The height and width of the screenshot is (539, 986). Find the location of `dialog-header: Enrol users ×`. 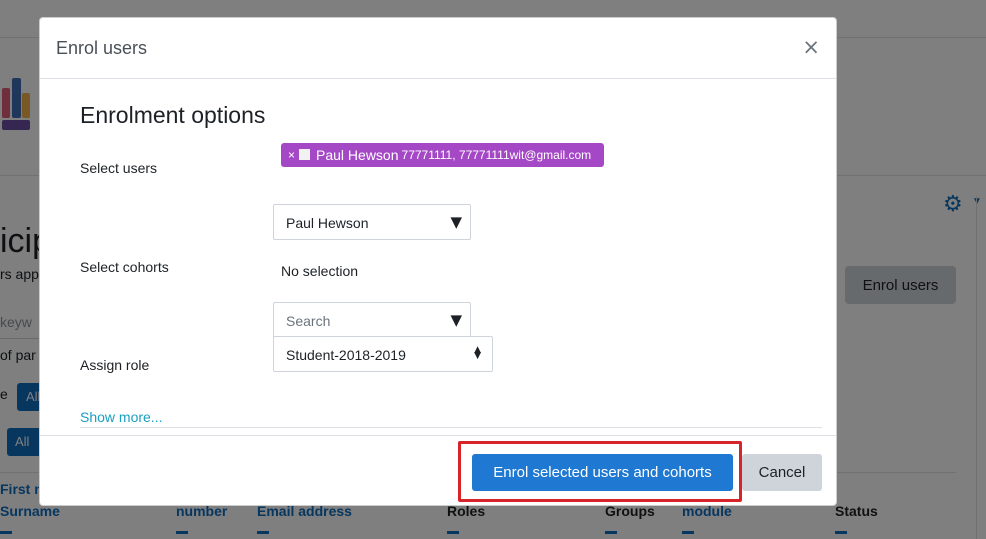

dialog-header: Enrol users × is located at coordinates (438, 48).